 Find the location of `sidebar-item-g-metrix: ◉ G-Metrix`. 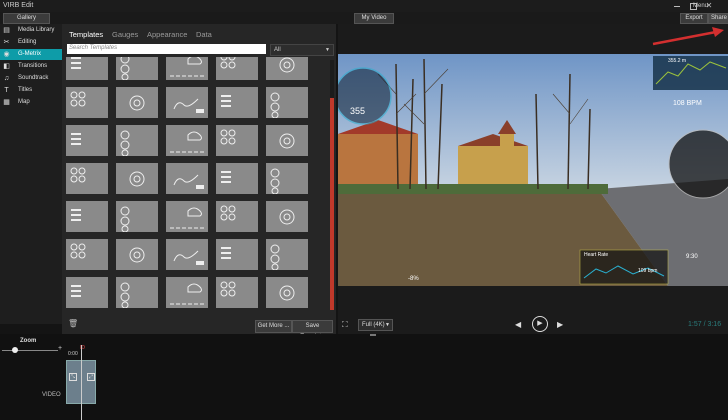

sidebar-item-g-metrix: ◉ G-Metrix is located at coordinates (31, 54).